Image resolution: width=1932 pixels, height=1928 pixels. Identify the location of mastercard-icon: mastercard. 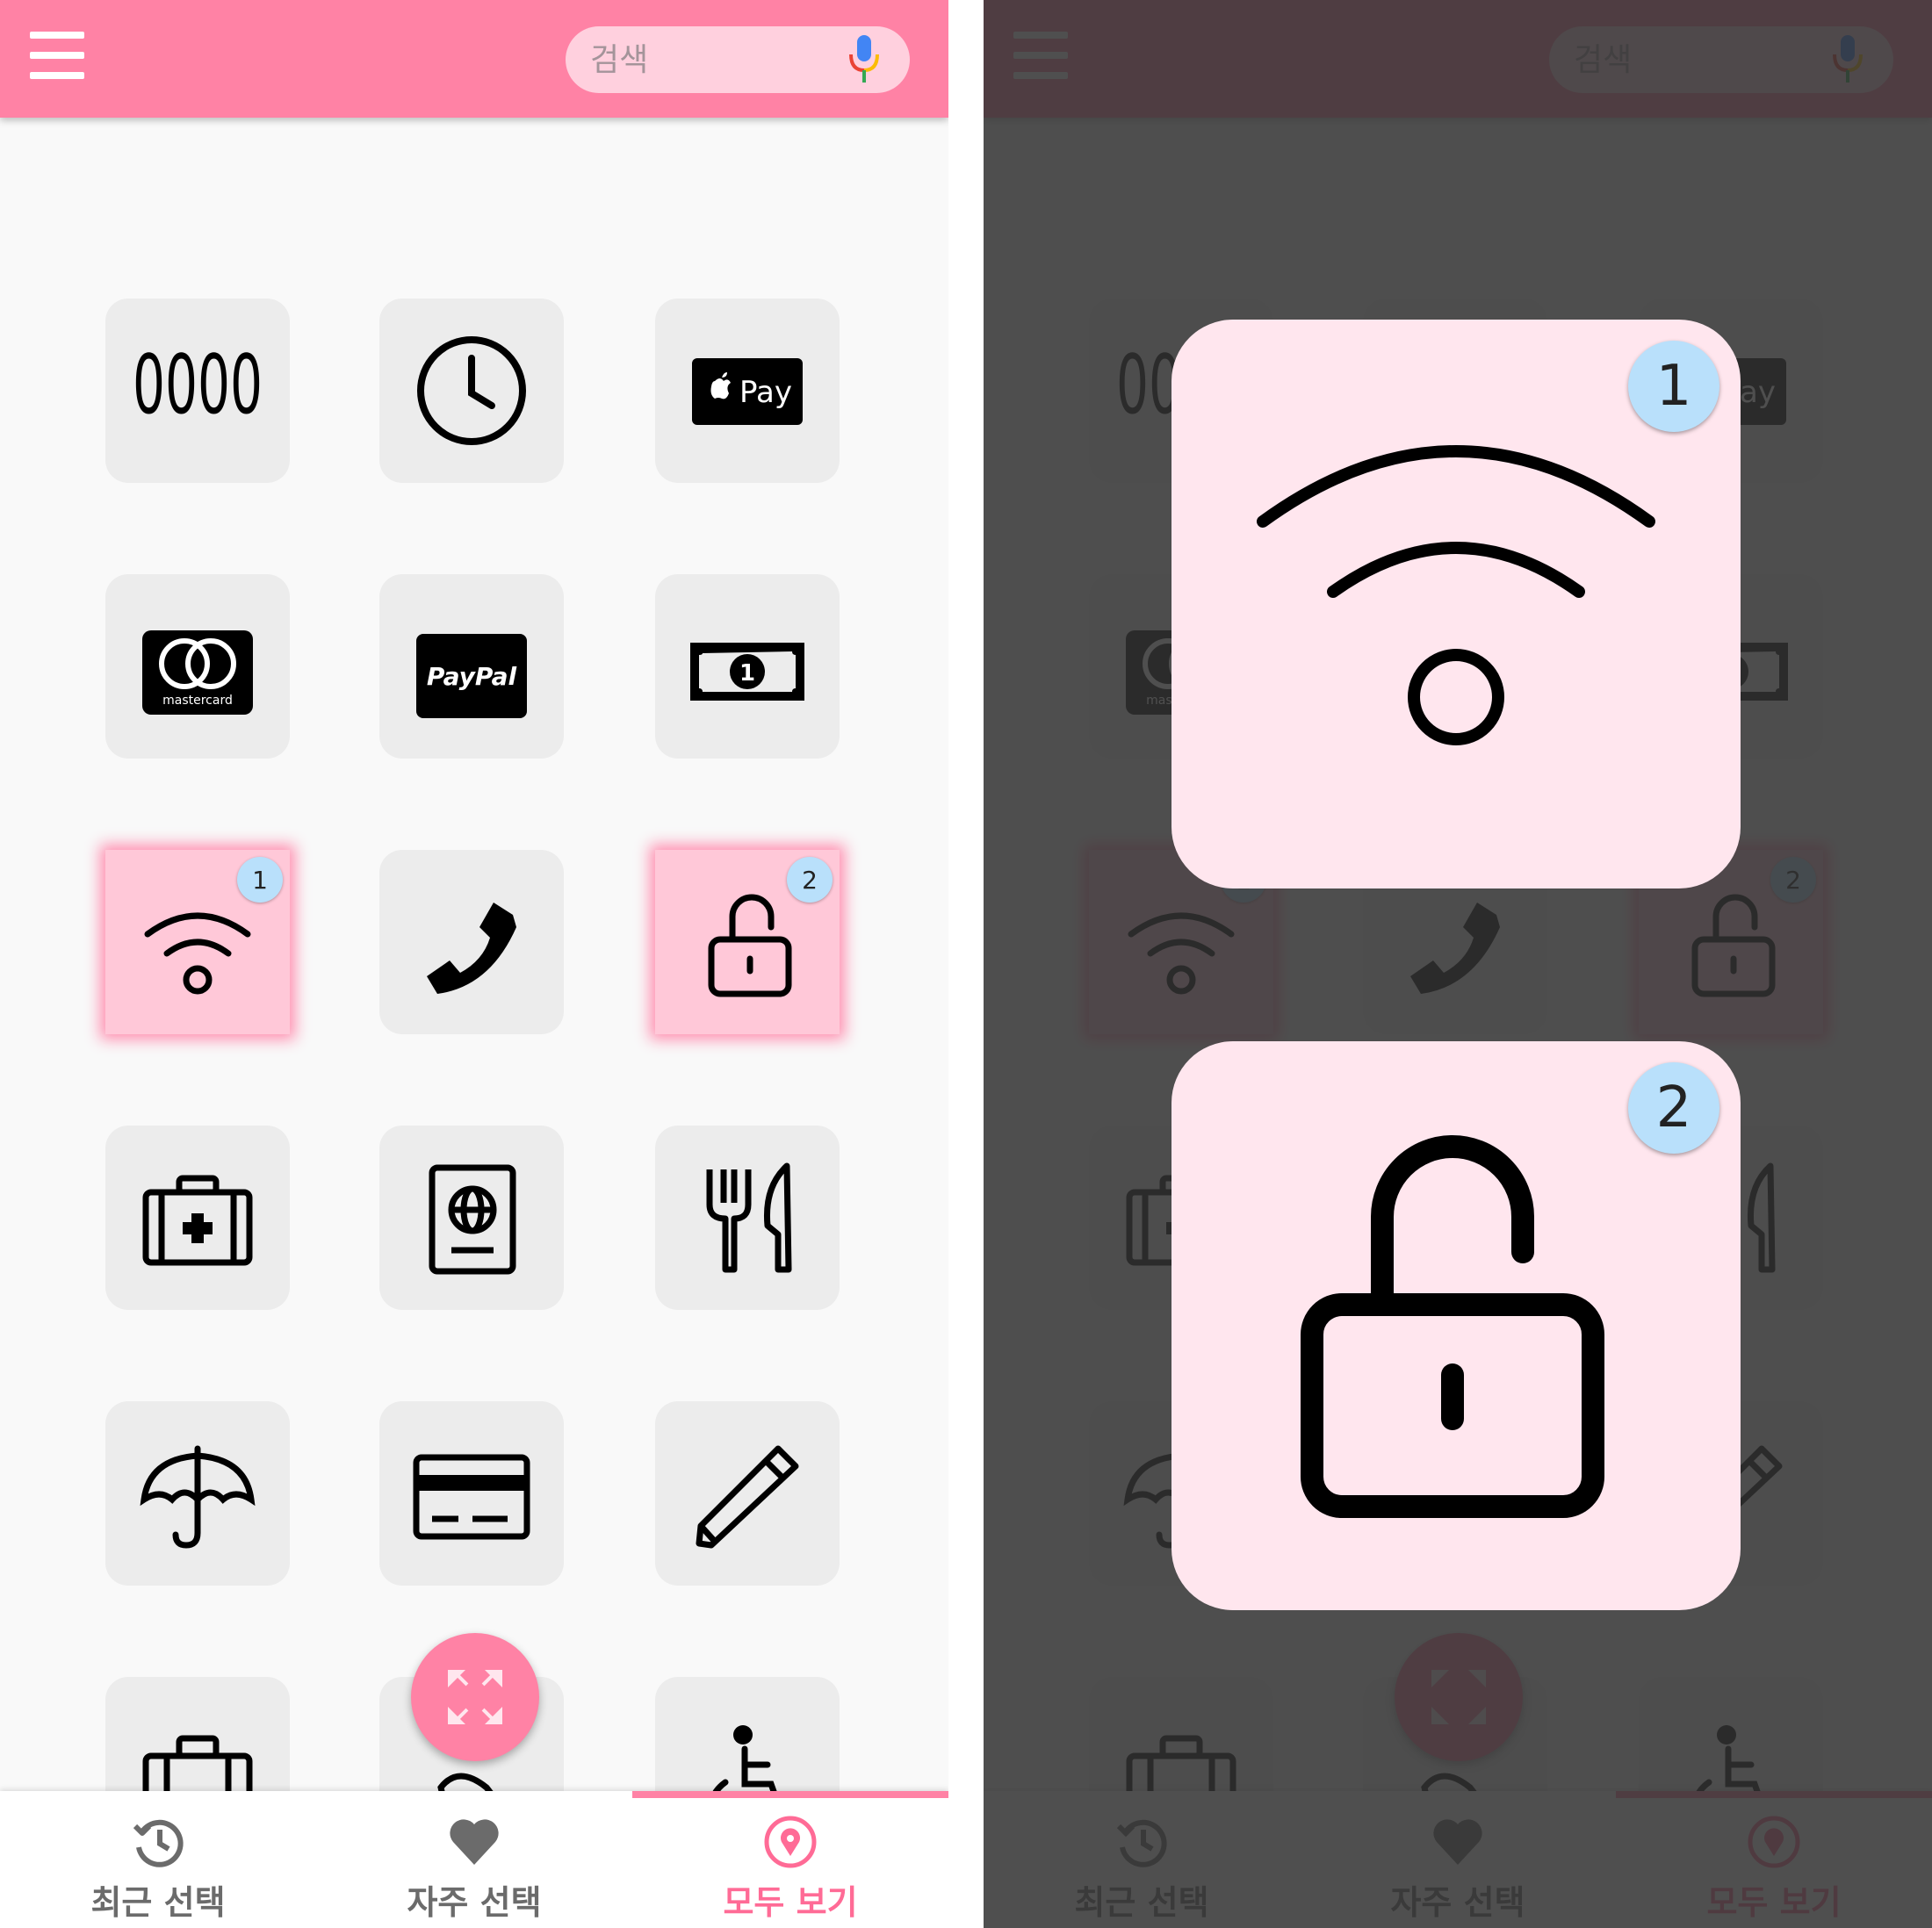
(197, 672).